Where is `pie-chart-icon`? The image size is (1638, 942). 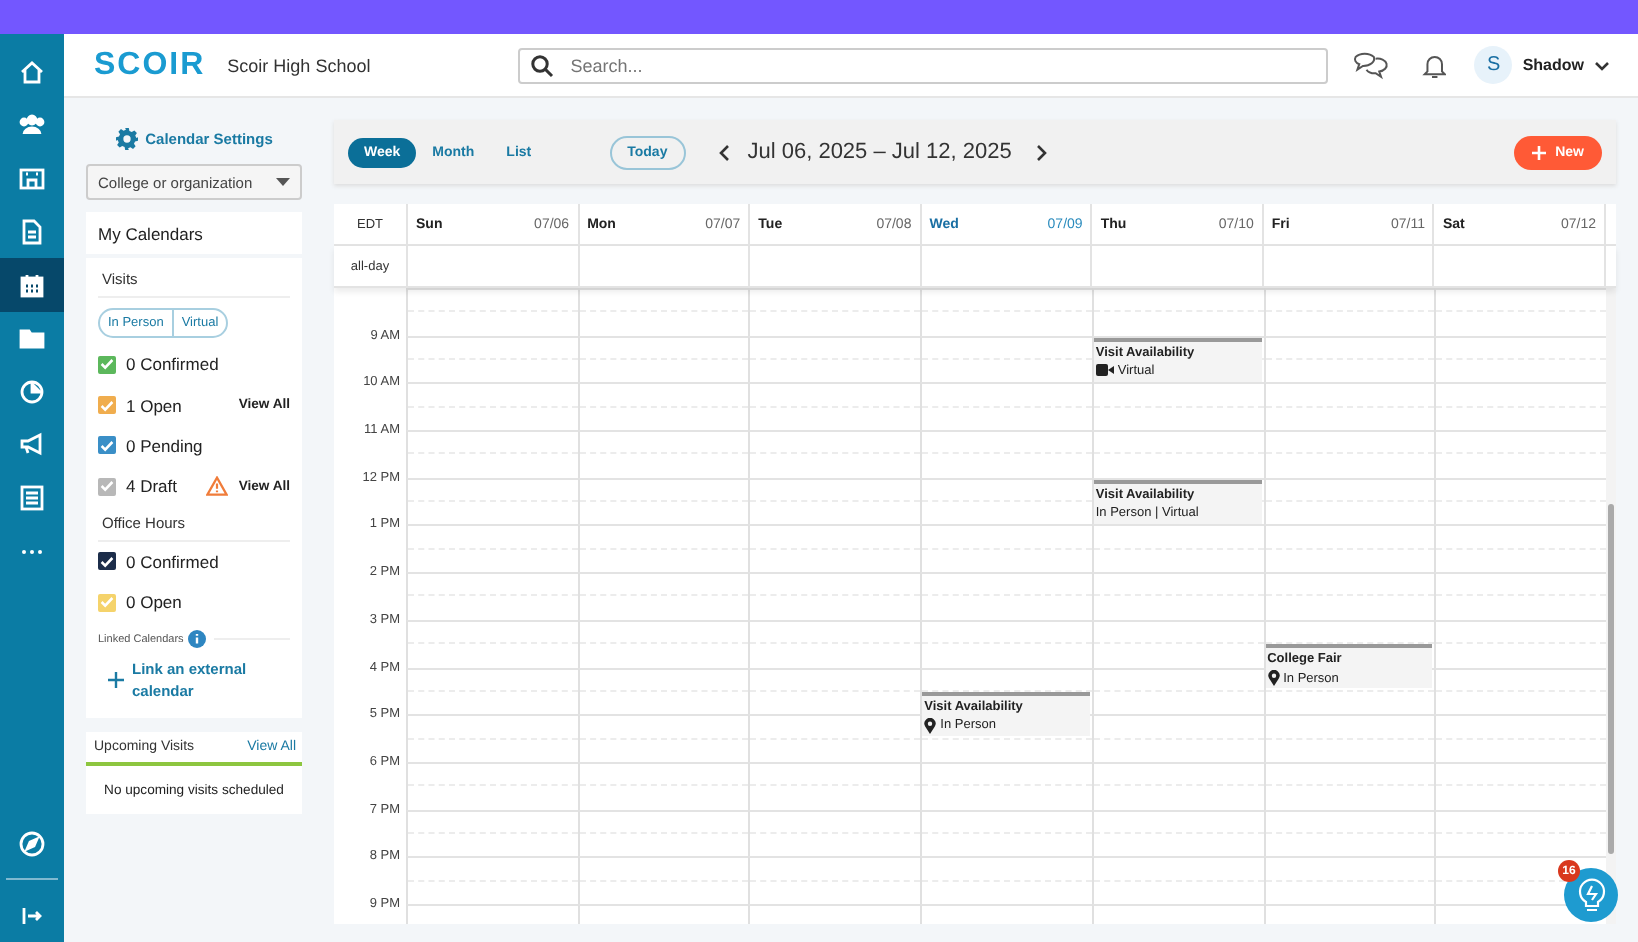
pie-chart-icon is located at coordinates (32, 391).